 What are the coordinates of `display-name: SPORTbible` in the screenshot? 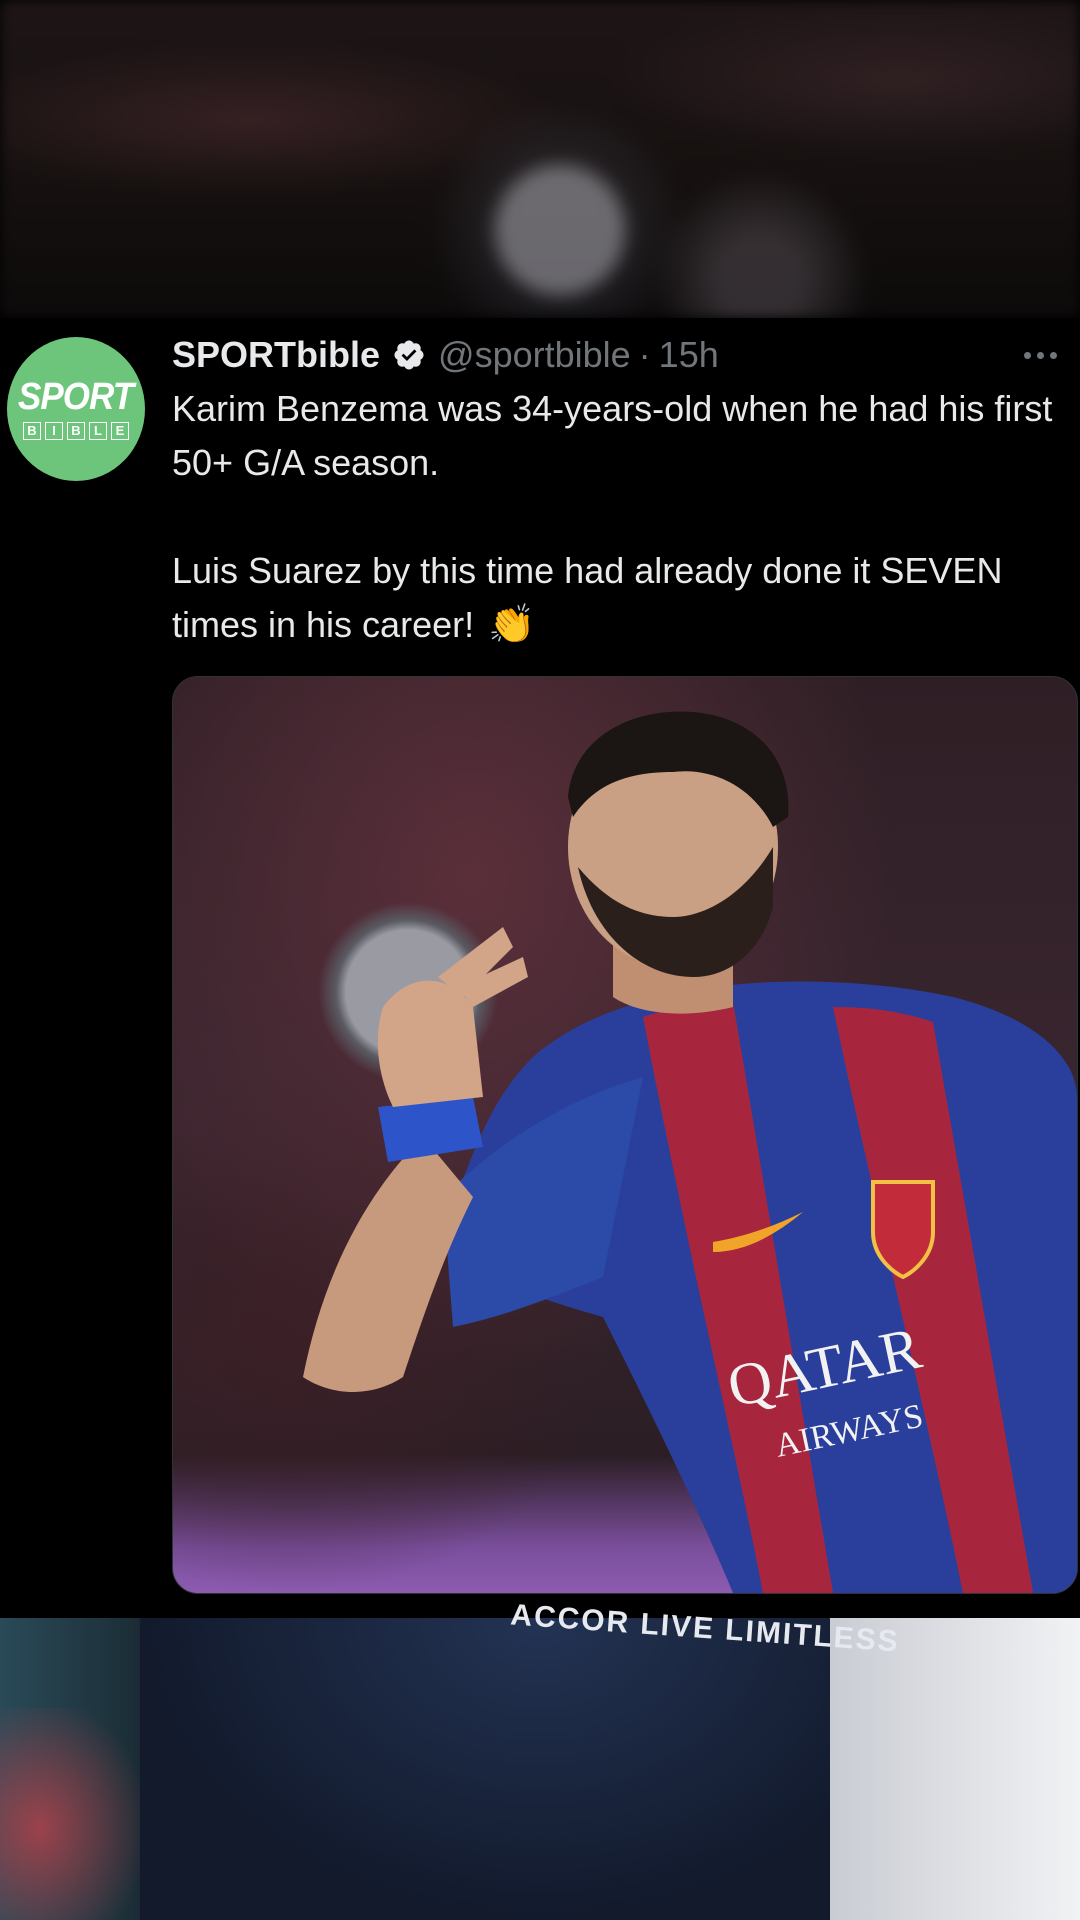 It's located at (276, 355).